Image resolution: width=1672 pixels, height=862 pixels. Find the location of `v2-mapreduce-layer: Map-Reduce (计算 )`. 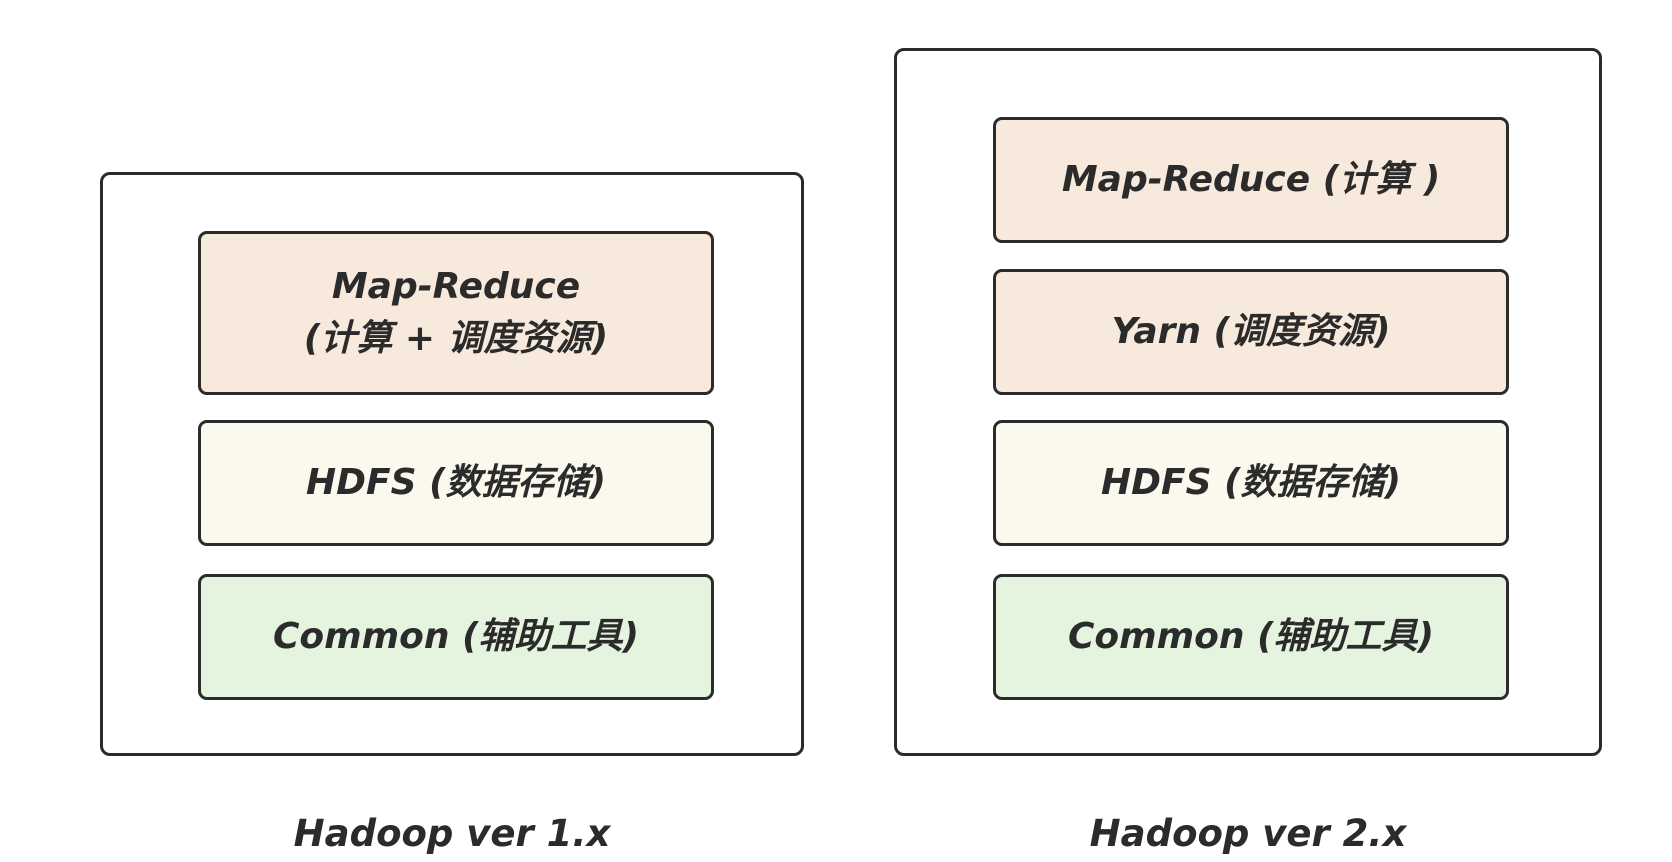

v2-mapreduce-layer: Map-Reduce (计算 ) is located at coordinates (1251, 180).